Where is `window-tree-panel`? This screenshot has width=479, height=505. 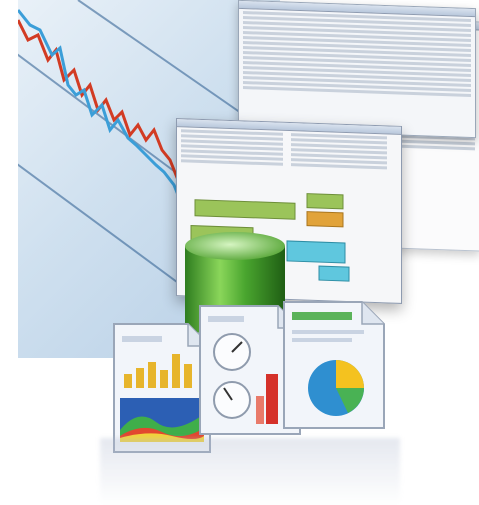
window-tree-panel is located at coordinates (232, 147).